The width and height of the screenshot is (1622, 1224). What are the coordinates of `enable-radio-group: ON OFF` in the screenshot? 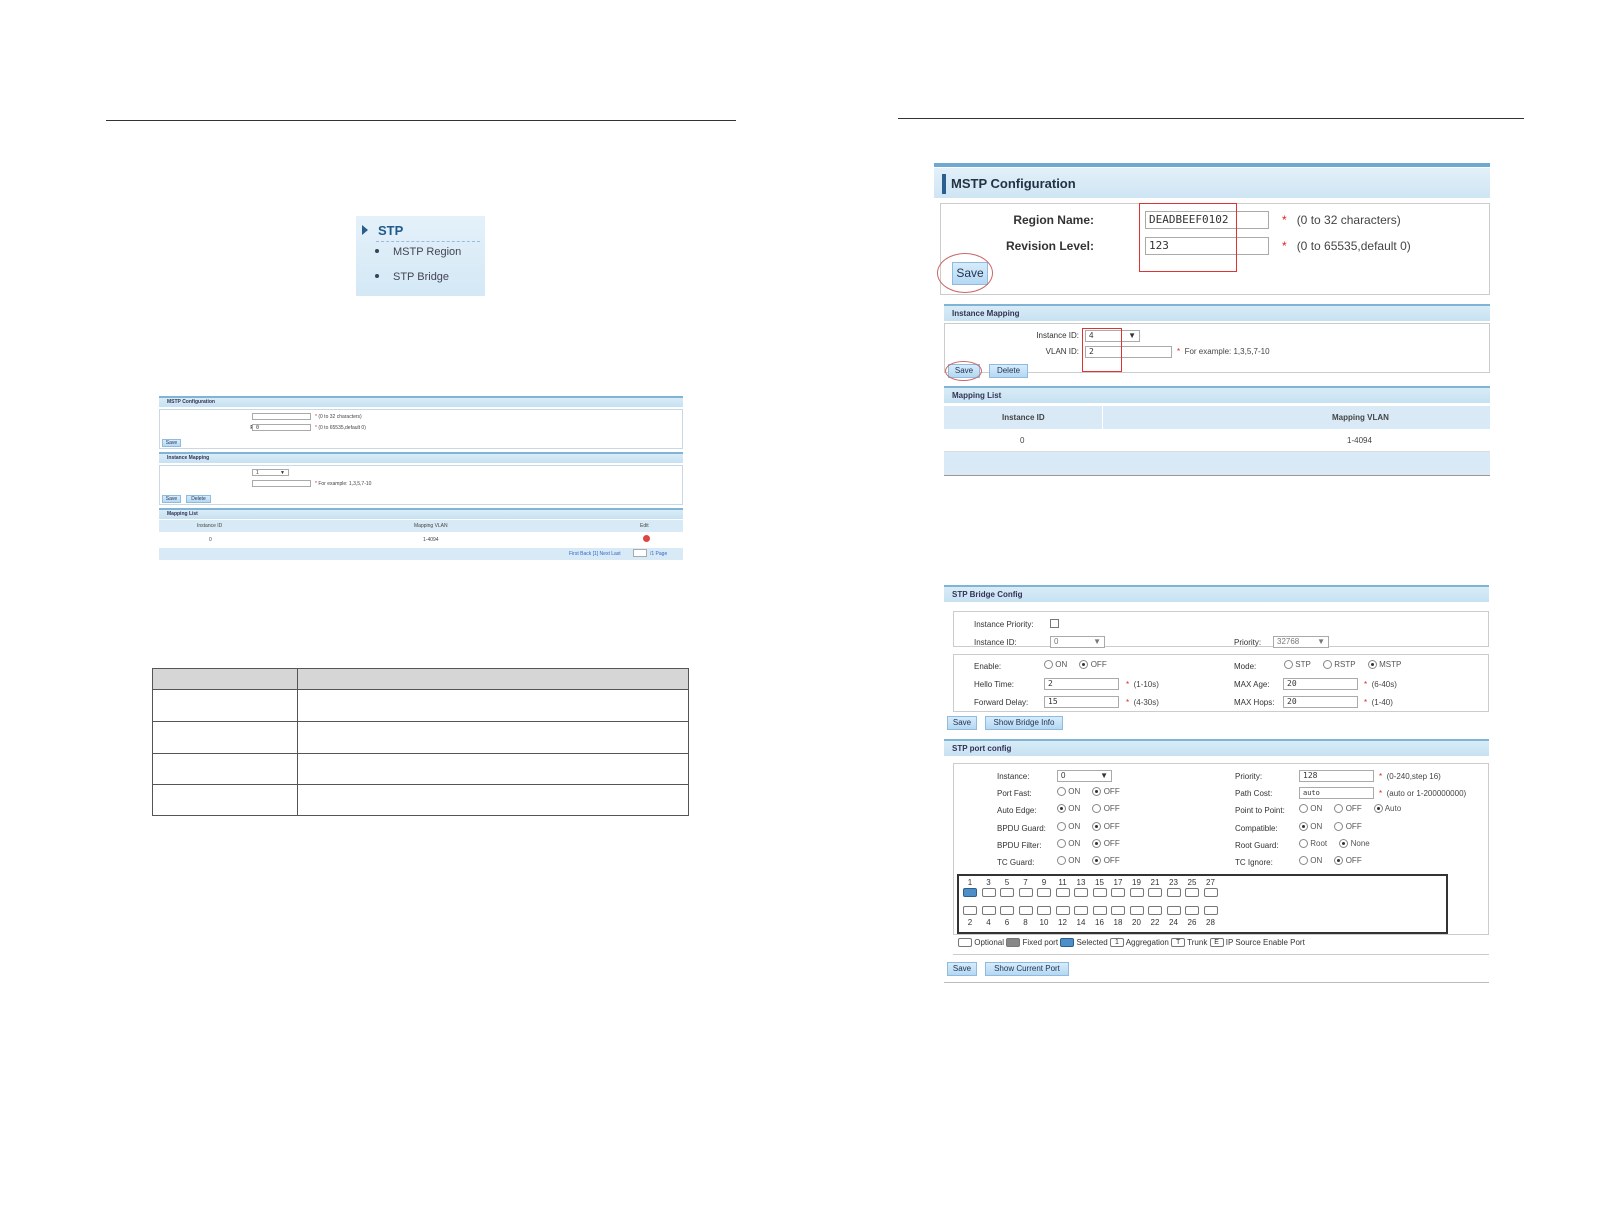 It's located at (1075, 665).